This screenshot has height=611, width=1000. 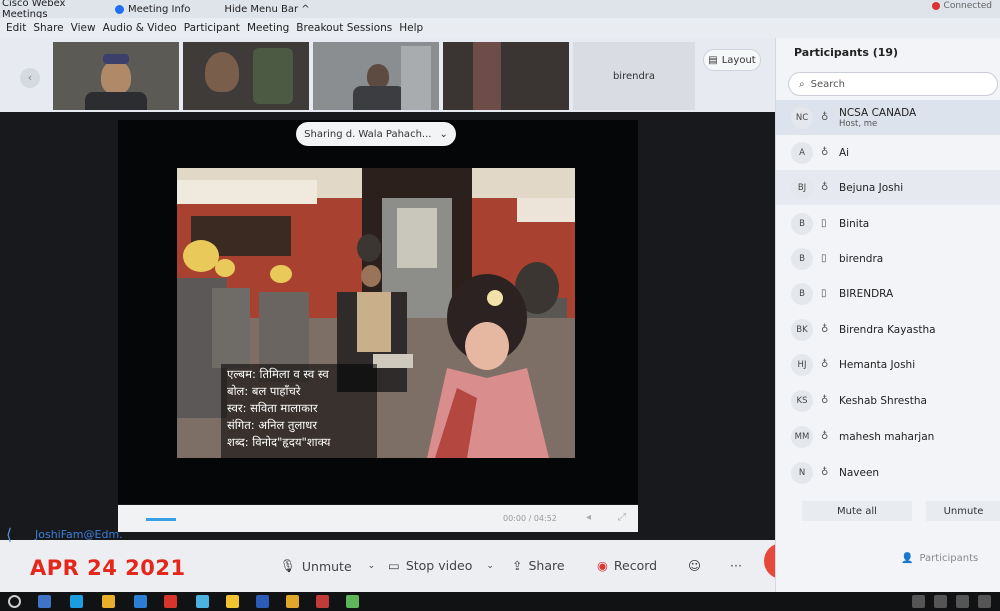 I want to click on avatar: HJ, so click(x=802, y=364).